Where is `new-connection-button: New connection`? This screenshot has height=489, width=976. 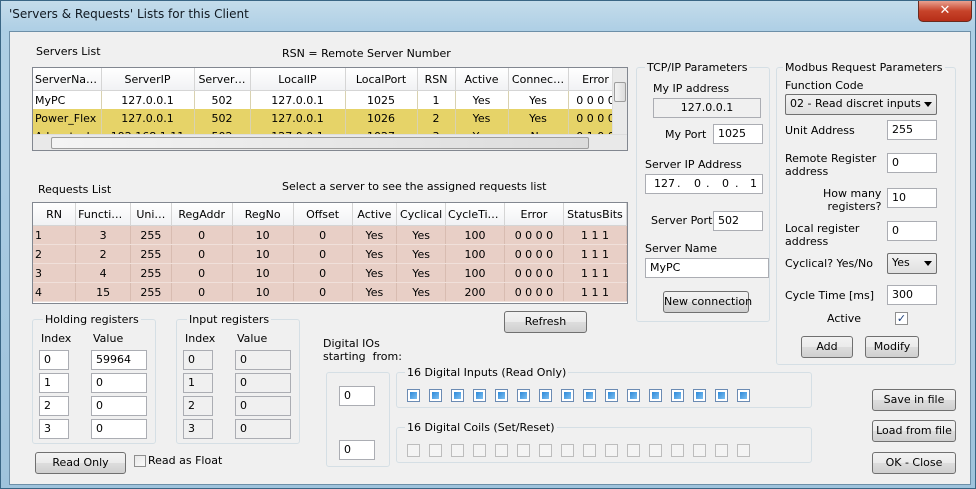
new-connection-button: New connection is located at coordinates (707, 302).